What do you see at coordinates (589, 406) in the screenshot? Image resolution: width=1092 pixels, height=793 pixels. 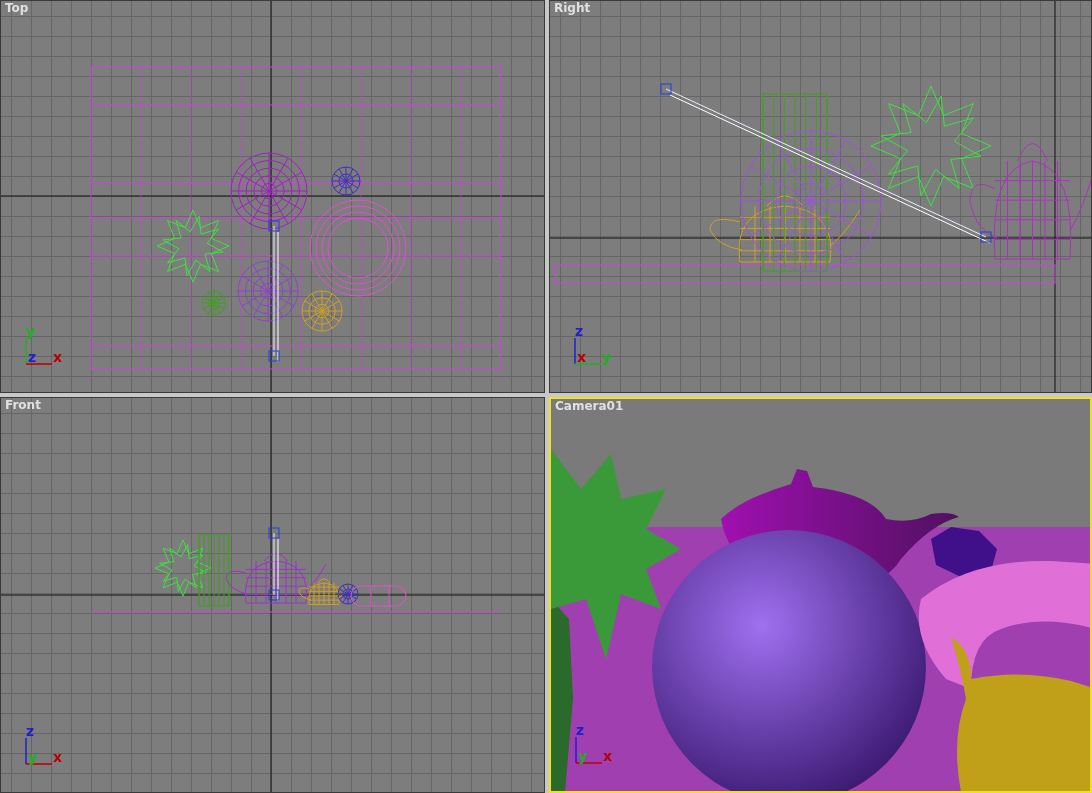 I see `viewport-label: Camera01` at bounding box center [589, 406].